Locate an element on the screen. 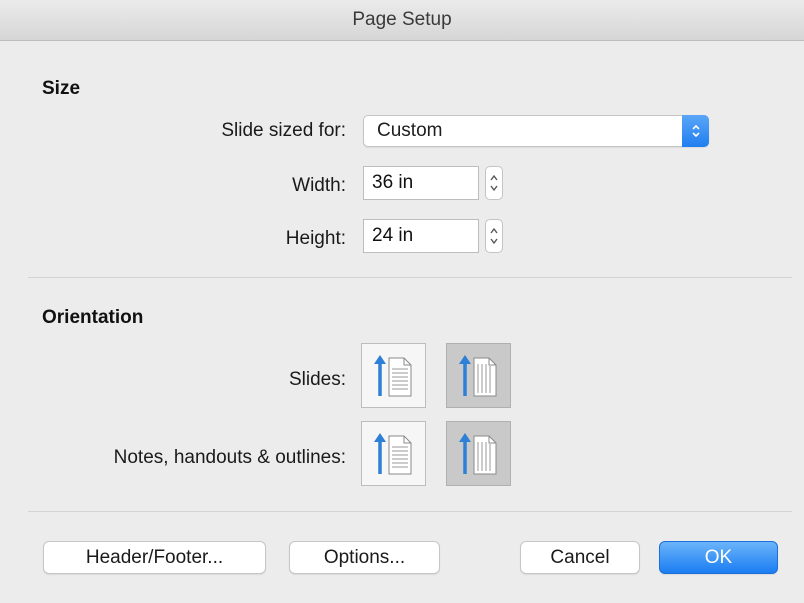 This screenshot has width=804, height=603. orientation-heading: Orientation is located at coordinates (93, 317).